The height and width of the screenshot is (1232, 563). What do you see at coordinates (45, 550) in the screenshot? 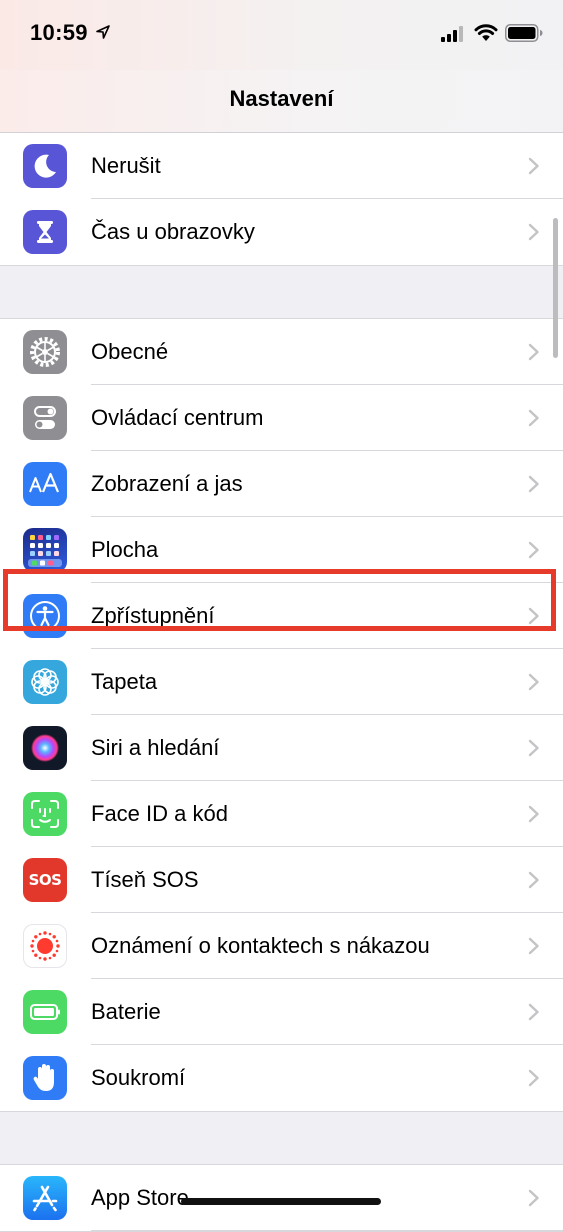
I see `home-screen-grid-icon` at bounding box center [45, 550].